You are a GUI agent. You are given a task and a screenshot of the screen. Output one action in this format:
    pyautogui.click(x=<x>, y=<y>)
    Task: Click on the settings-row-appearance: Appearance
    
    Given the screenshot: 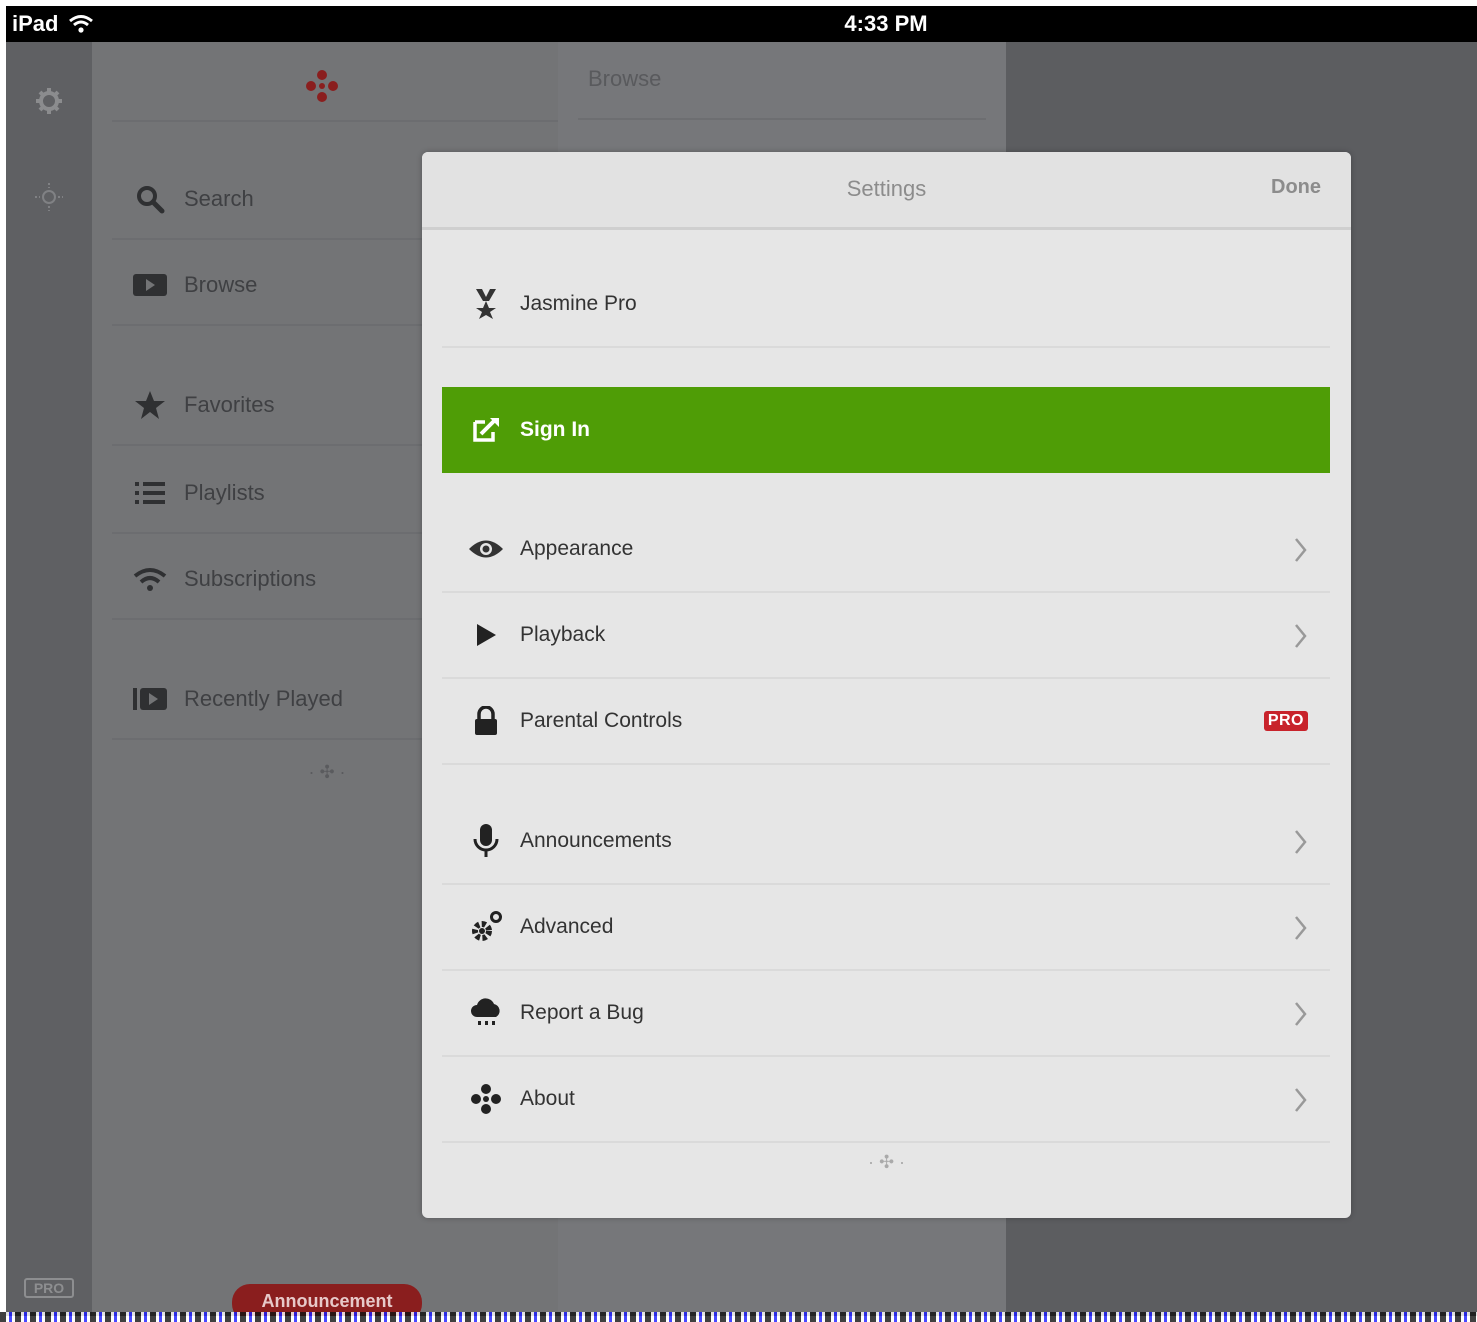 What is the action you would take?
    pyautogui.click(x=886, y=550)
    